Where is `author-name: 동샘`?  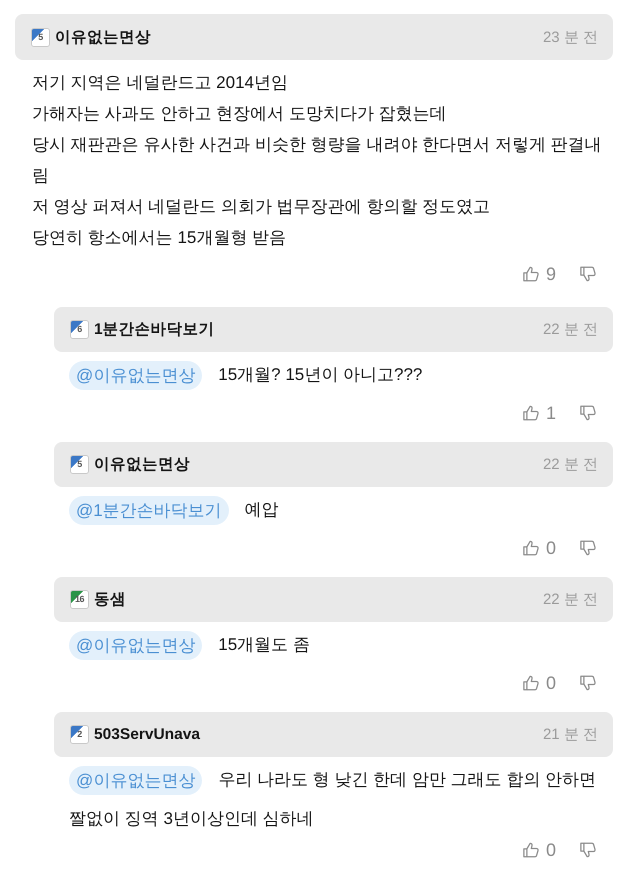 author-name: 동샘 is located at coordinates (110, 599).